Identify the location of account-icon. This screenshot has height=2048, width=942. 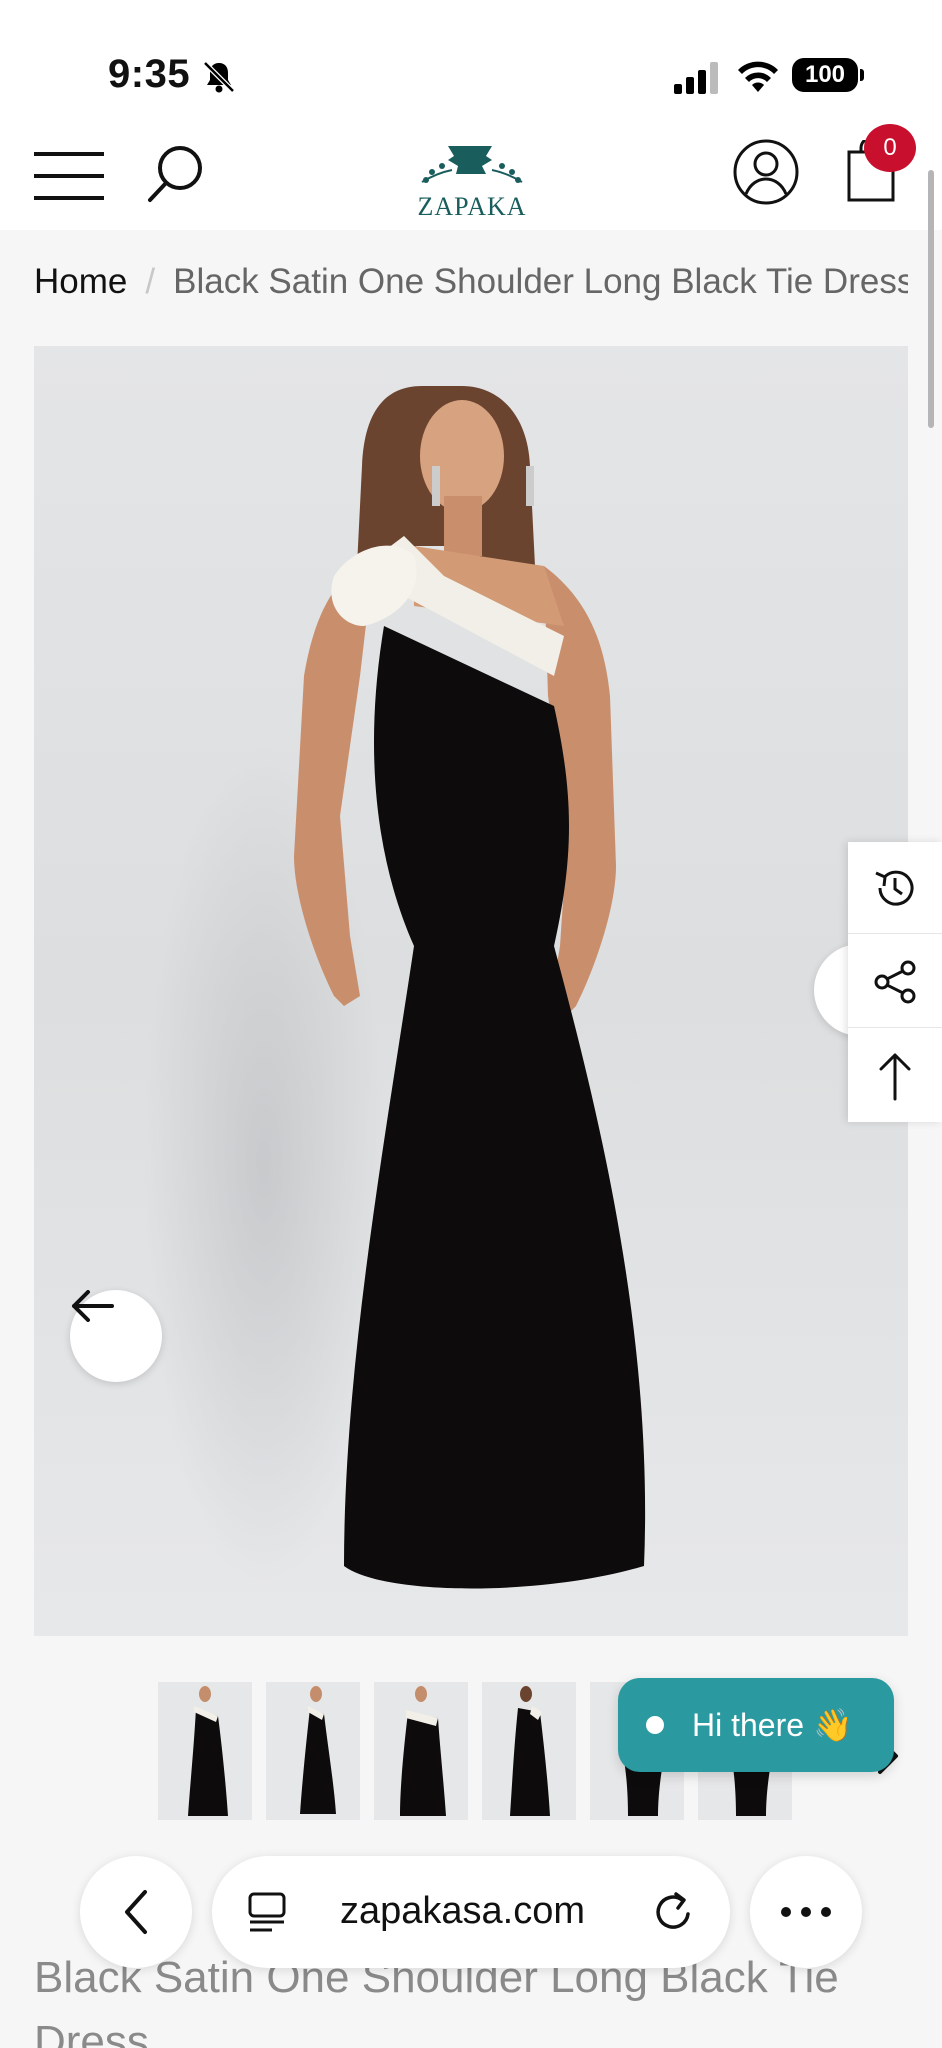
(766, 172).